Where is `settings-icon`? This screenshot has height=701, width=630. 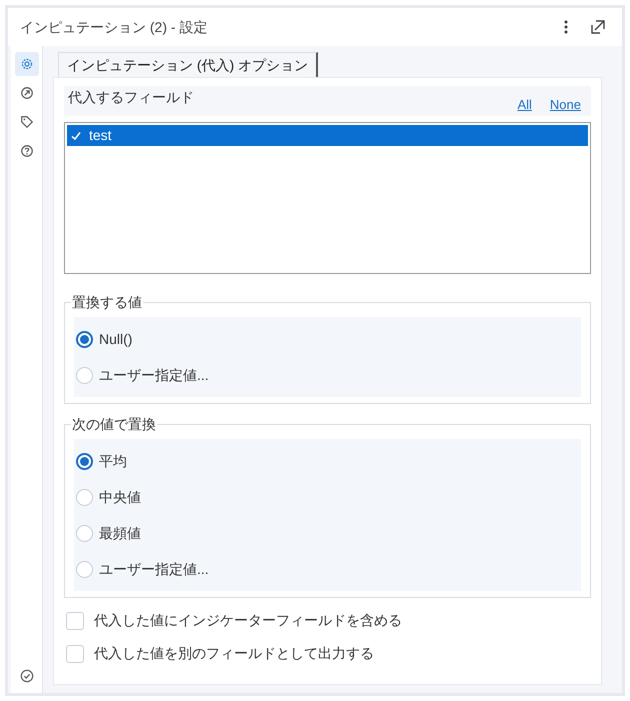
settings-icon is located at coordinates (27, 64).